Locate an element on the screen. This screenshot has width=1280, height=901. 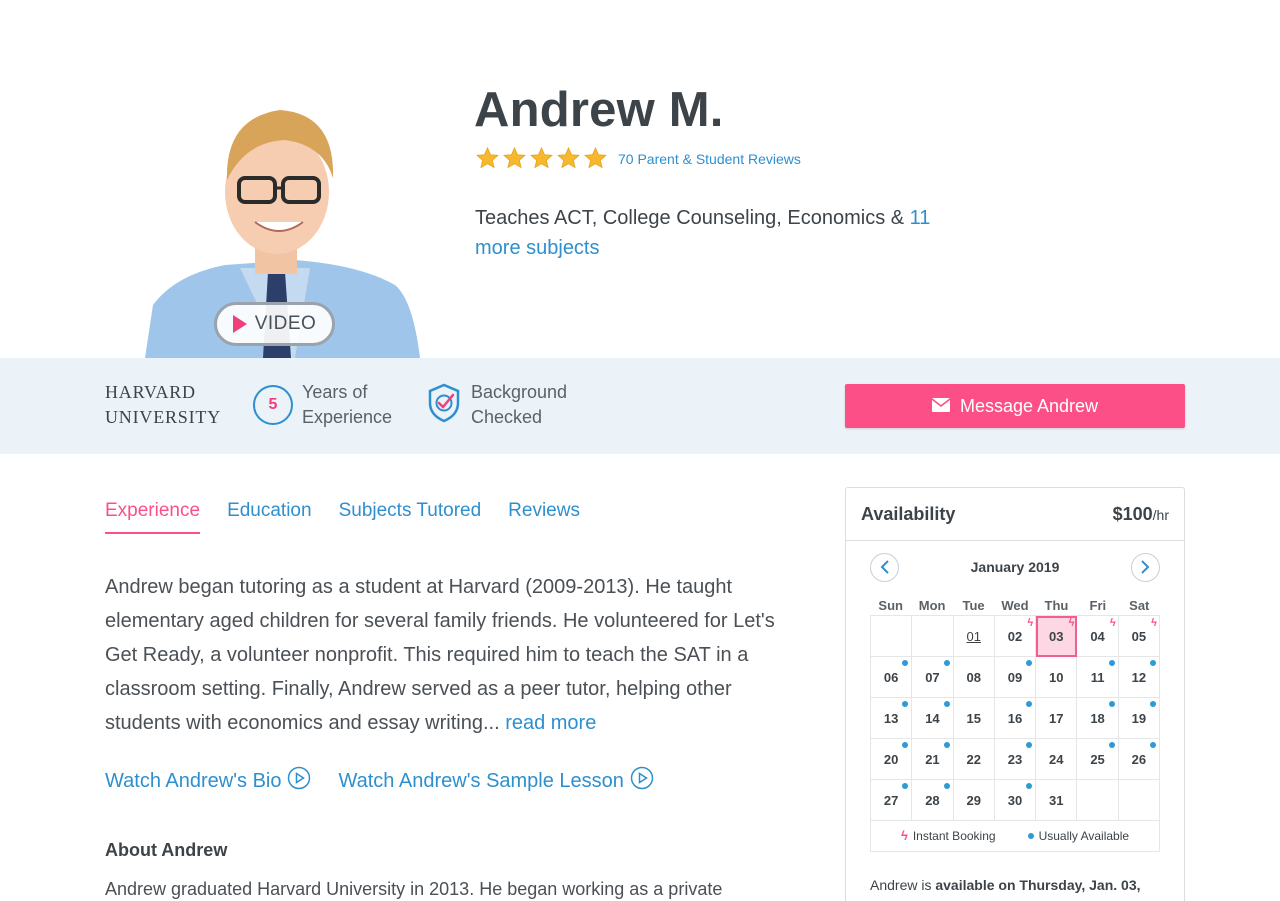
calendar-day: 14 is located at coordinates (933, 718).